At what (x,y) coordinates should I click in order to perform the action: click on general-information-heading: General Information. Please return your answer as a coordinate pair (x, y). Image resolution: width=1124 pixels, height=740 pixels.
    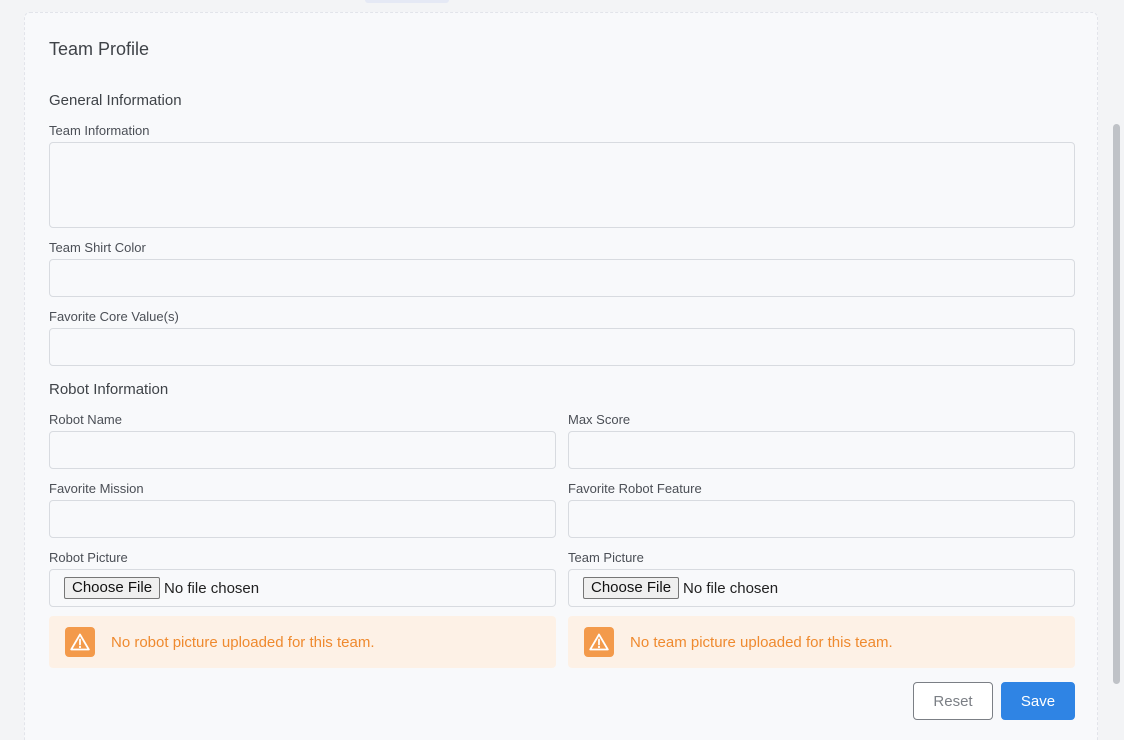
    Looking at the image, I should click on (115, 100).